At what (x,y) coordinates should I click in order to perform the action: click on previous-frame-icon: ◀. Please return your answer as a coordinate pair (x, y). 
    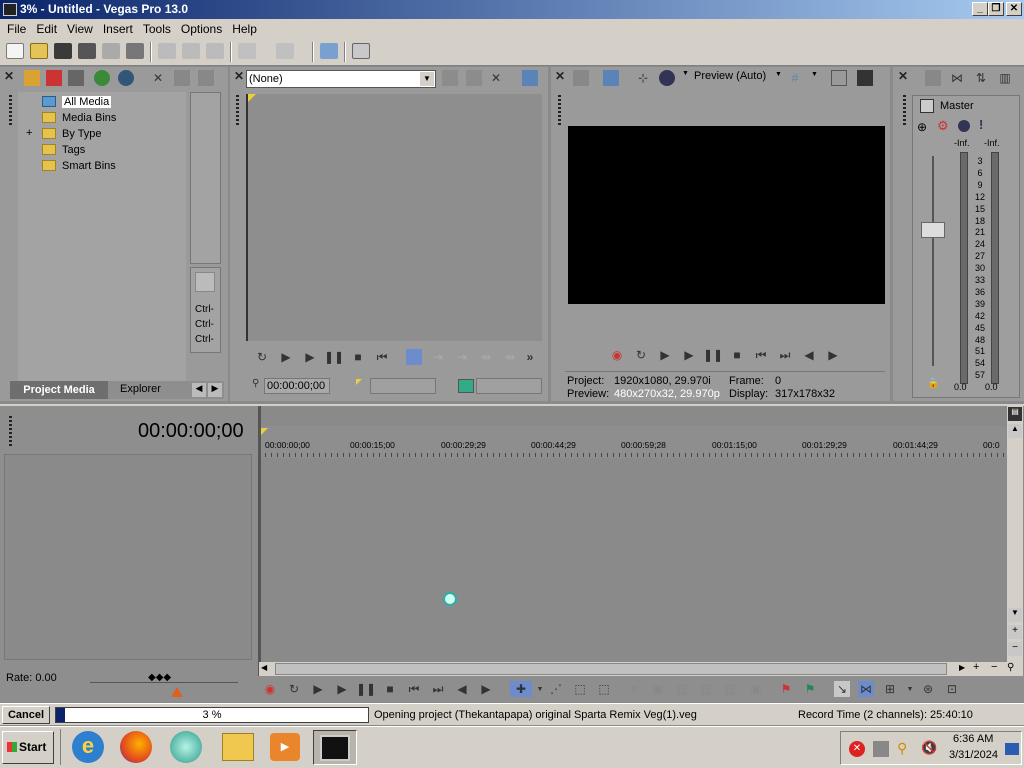
    Looking at the image, I should click on (809, 355).